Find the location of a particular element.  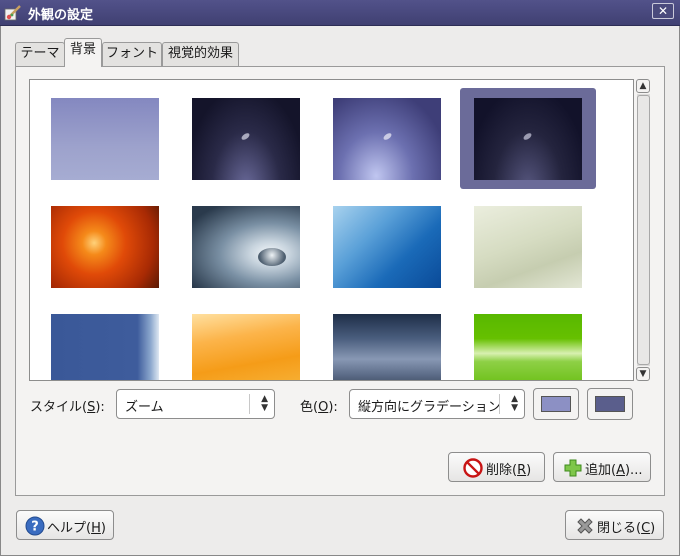

thumbnail-purple-glow-feather is located at coordinates (387, 139).